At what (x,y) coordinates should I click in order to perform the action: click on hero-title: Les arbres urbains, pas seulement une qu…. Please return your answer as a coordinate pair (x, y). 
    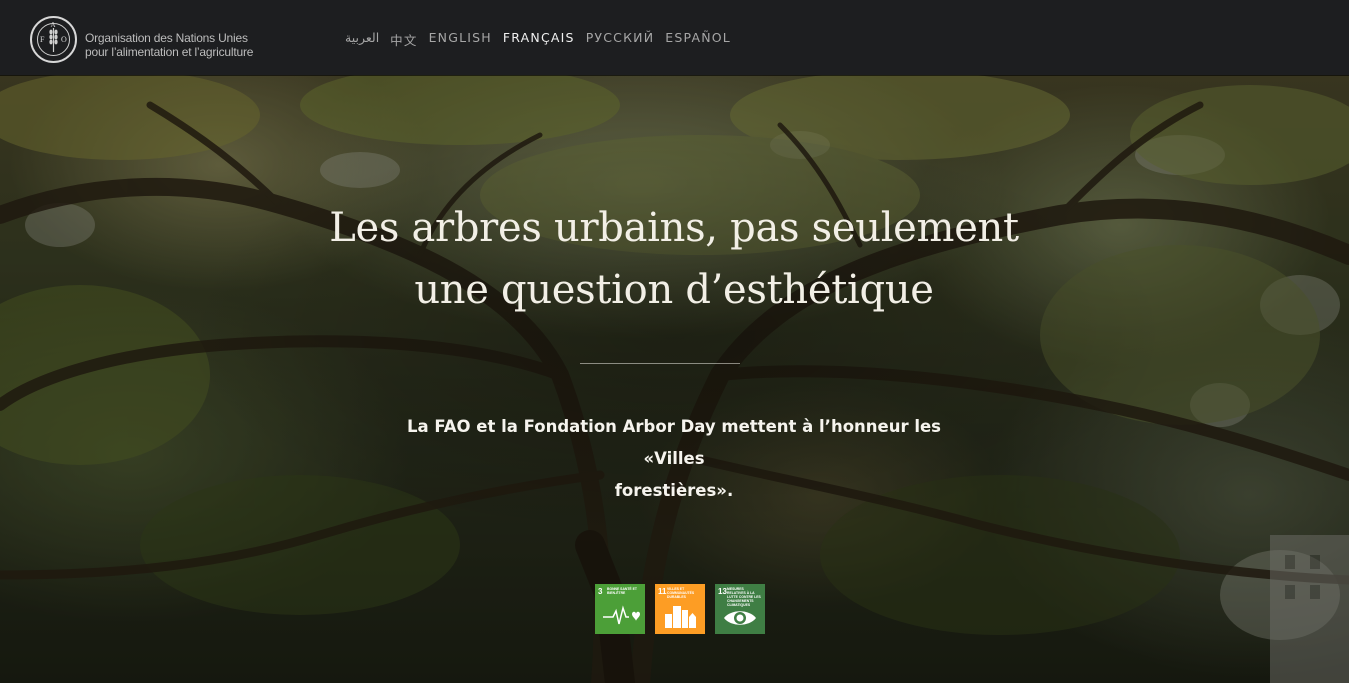
    Looking at the image, I should click on (674, 259).